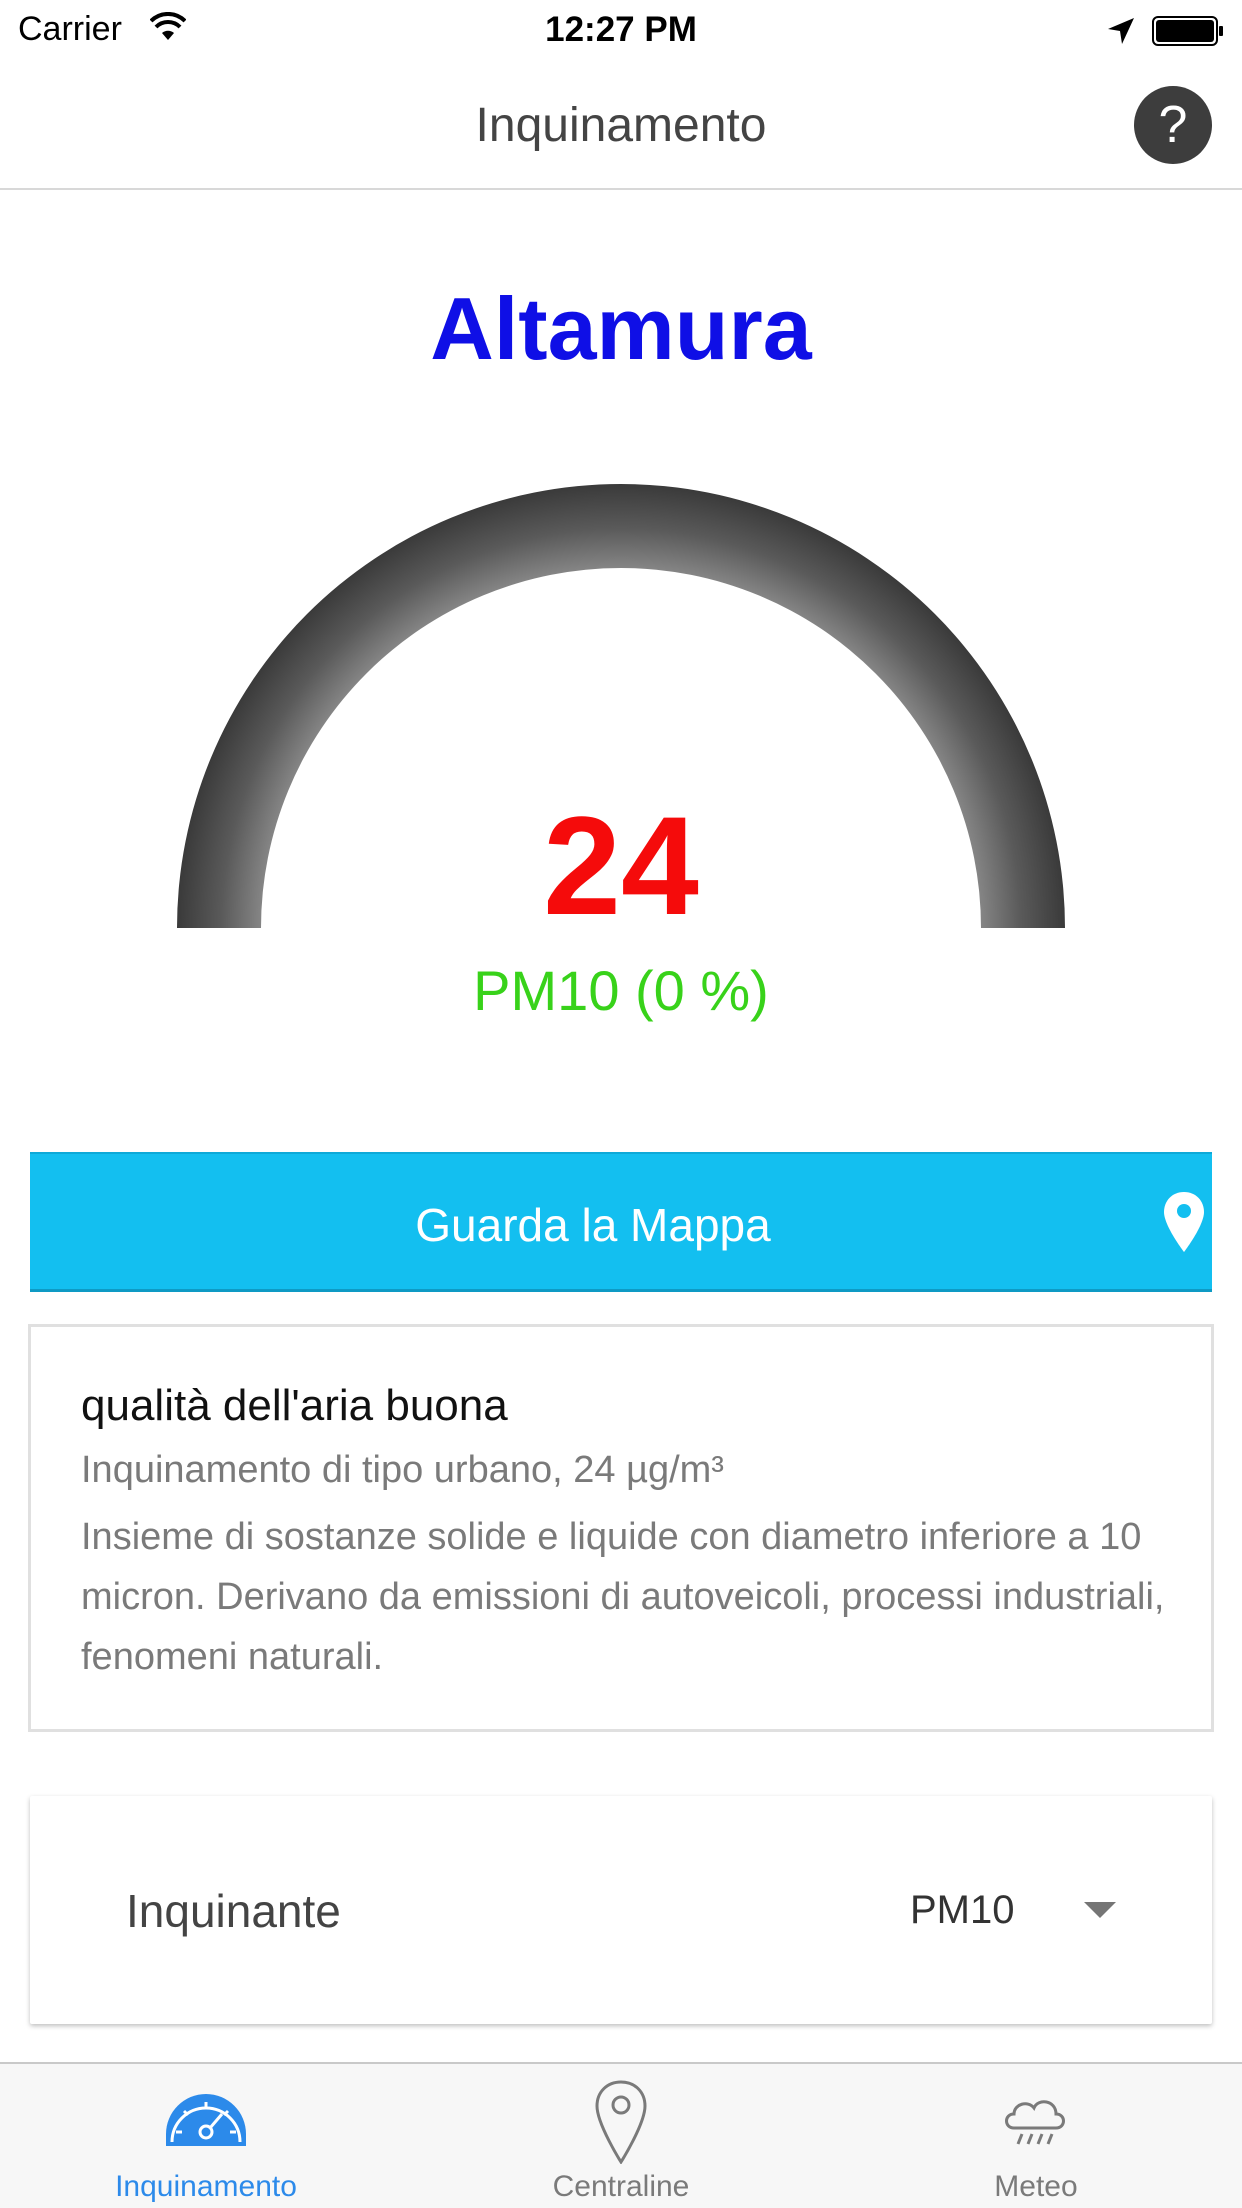 The image size is (1242, 2208). Describe the element at coordinates (294, 1405) in the screenshot. I see `air-quality-title: qualità dell'aria buona` at that location.